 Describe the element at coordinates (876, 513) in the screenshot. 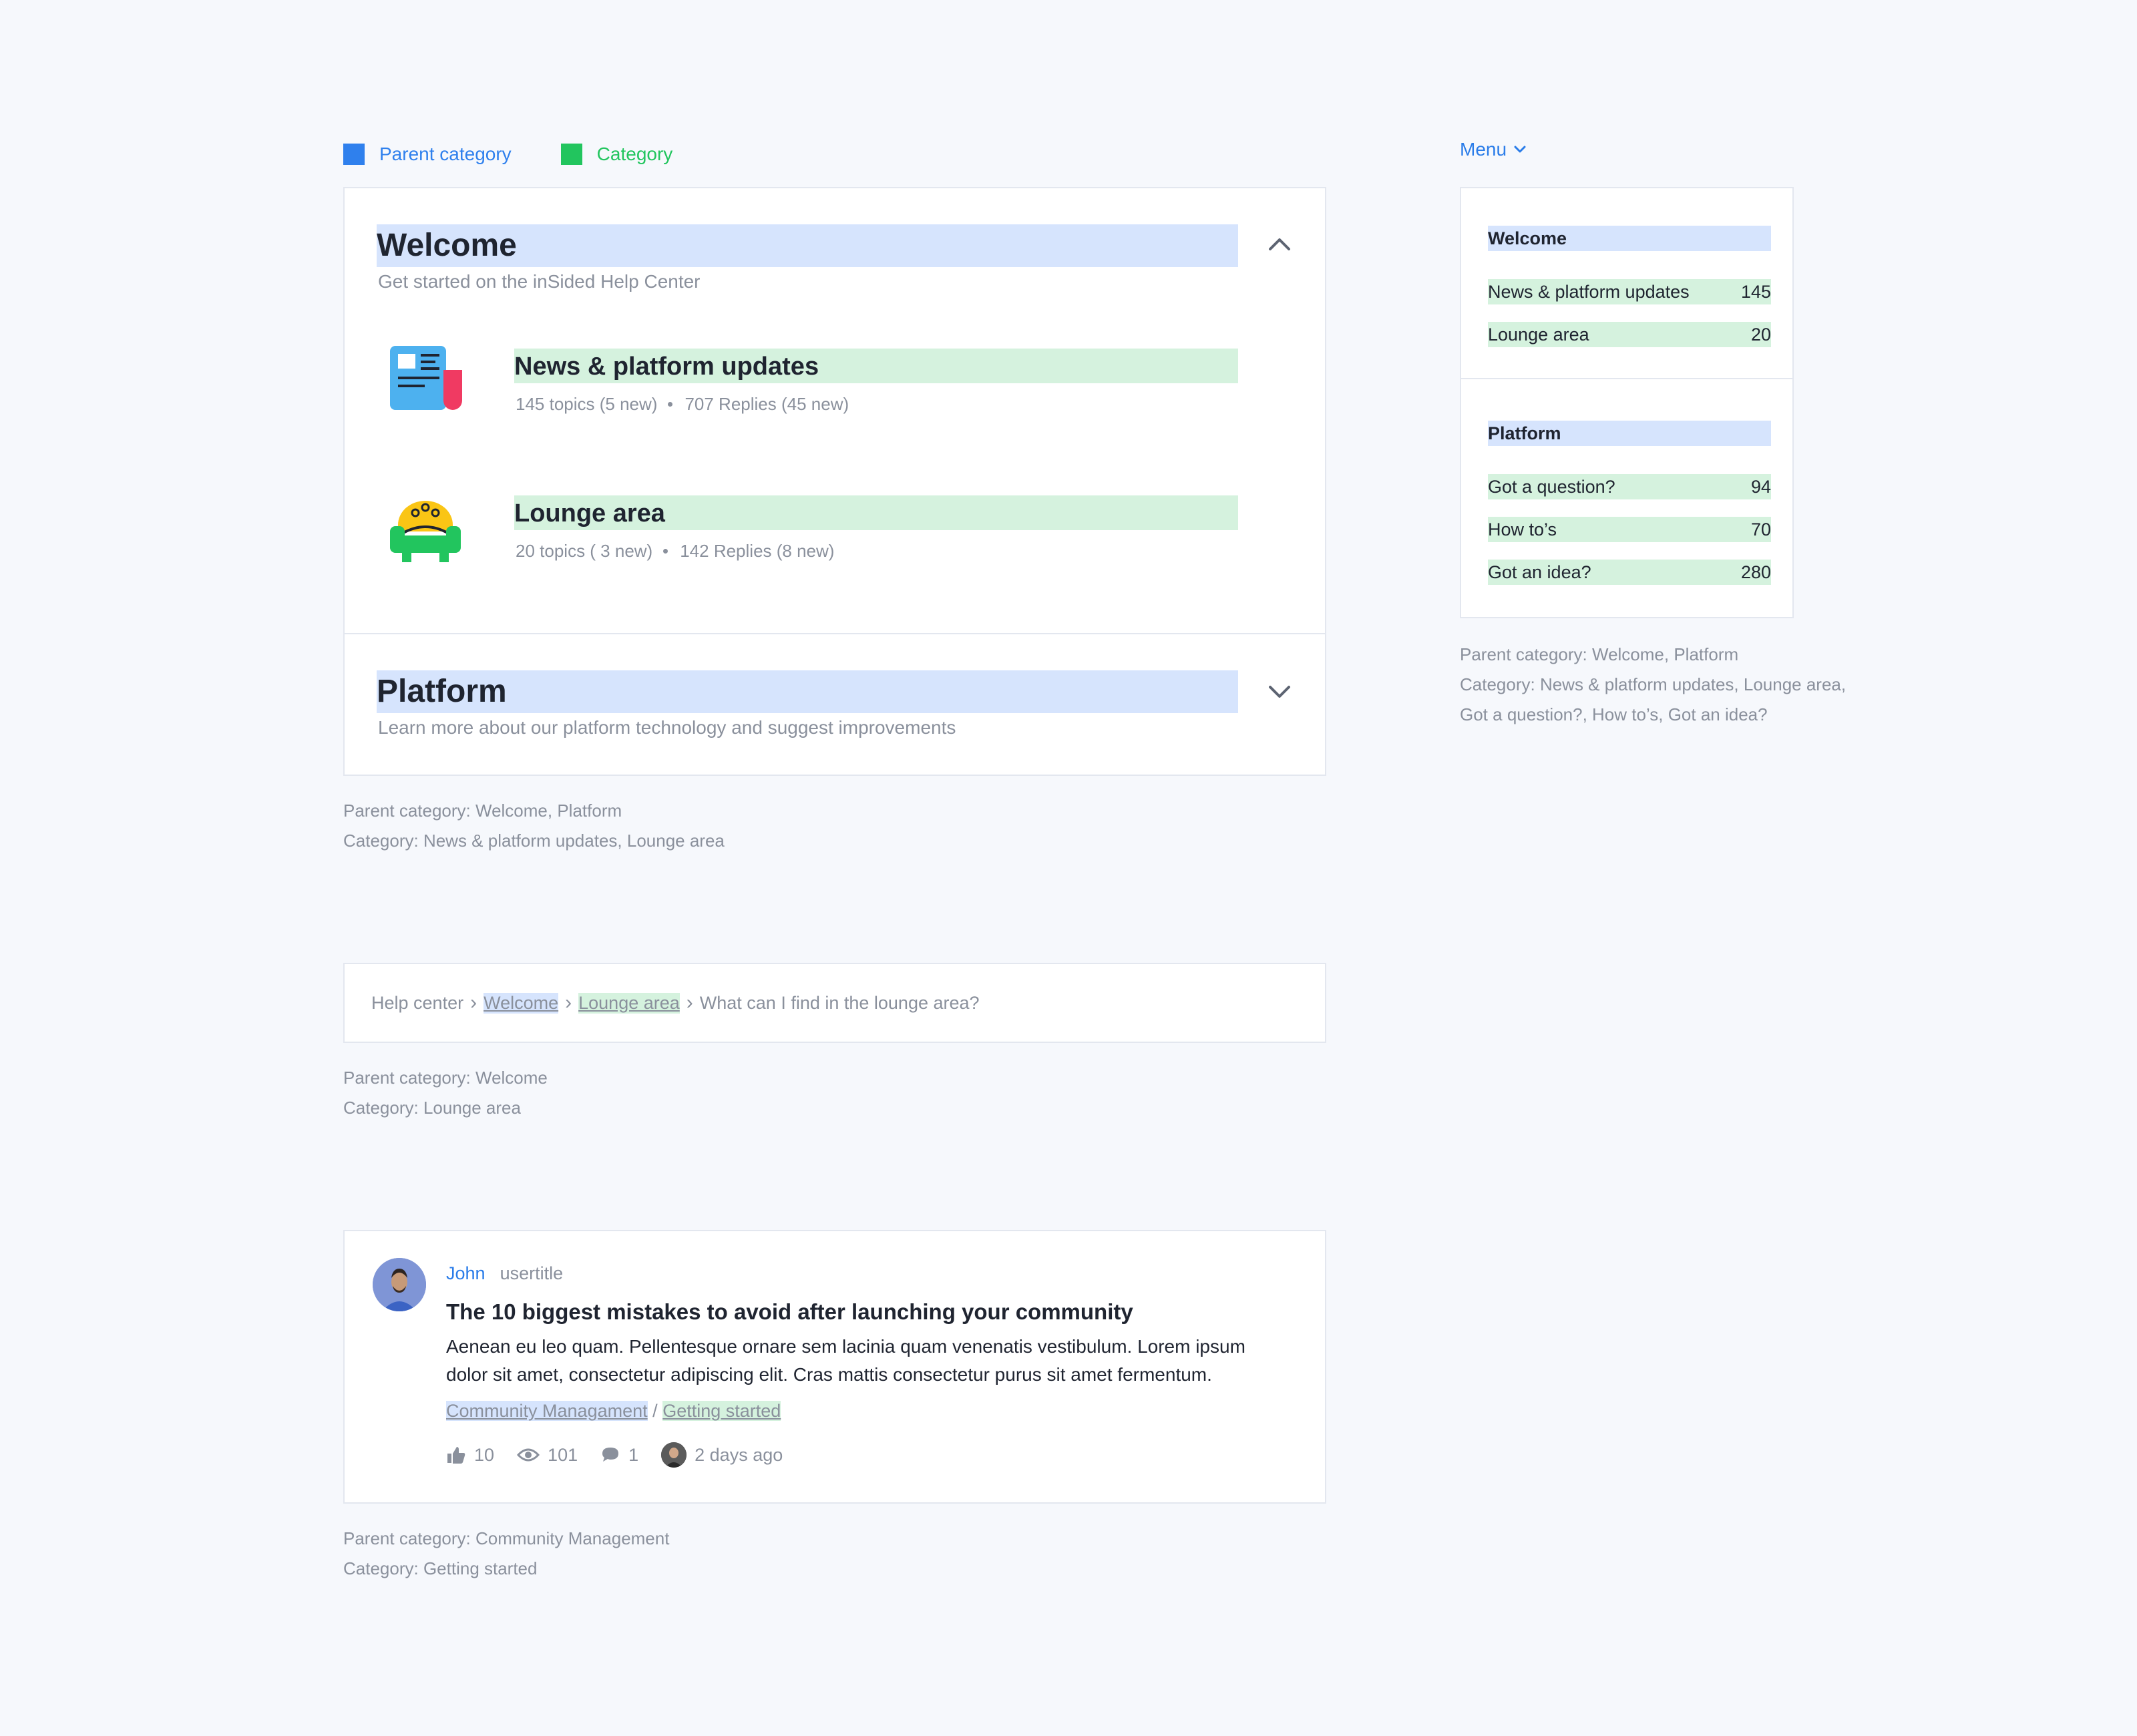

I see `category-title-lounge: Lounge area` at that location.